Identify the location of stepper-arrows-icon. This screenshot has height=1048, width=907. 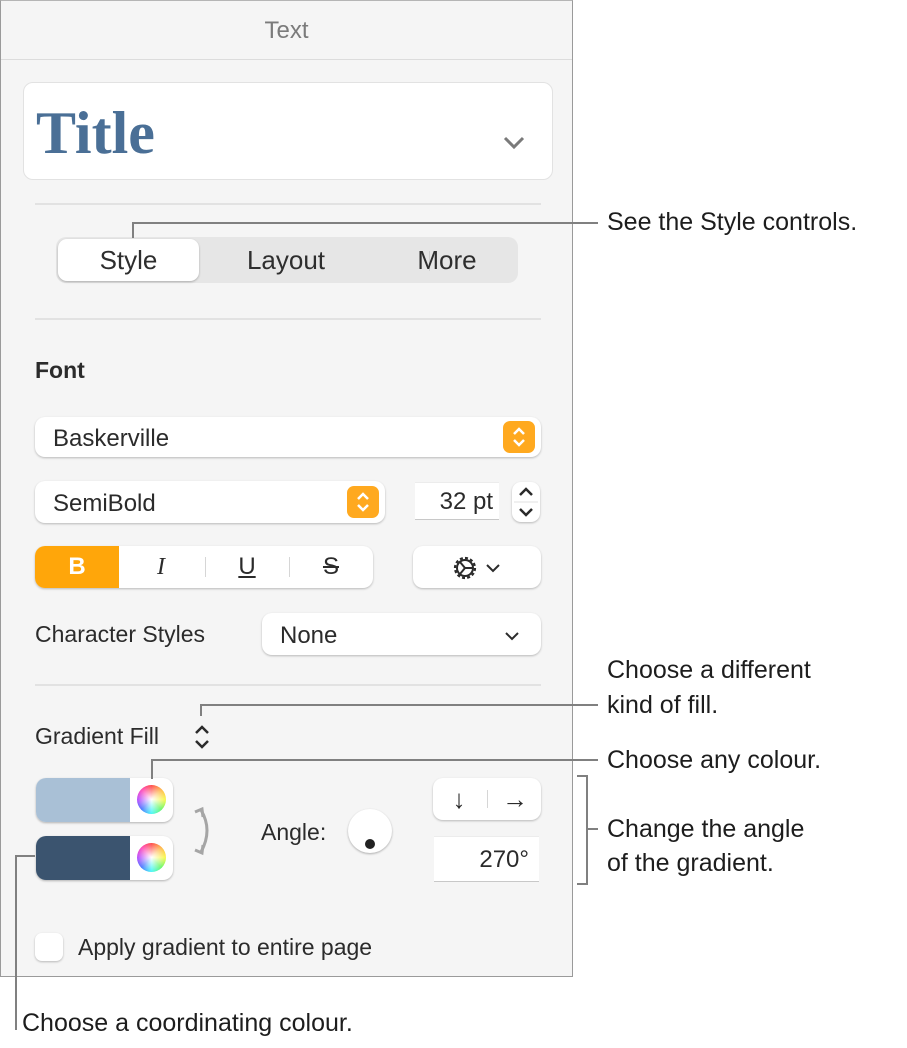
(526, 502).